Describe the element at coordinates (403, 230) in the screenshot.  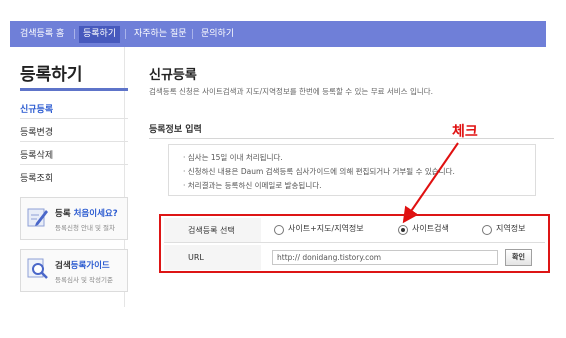
I see `radio-site-search` at that location.